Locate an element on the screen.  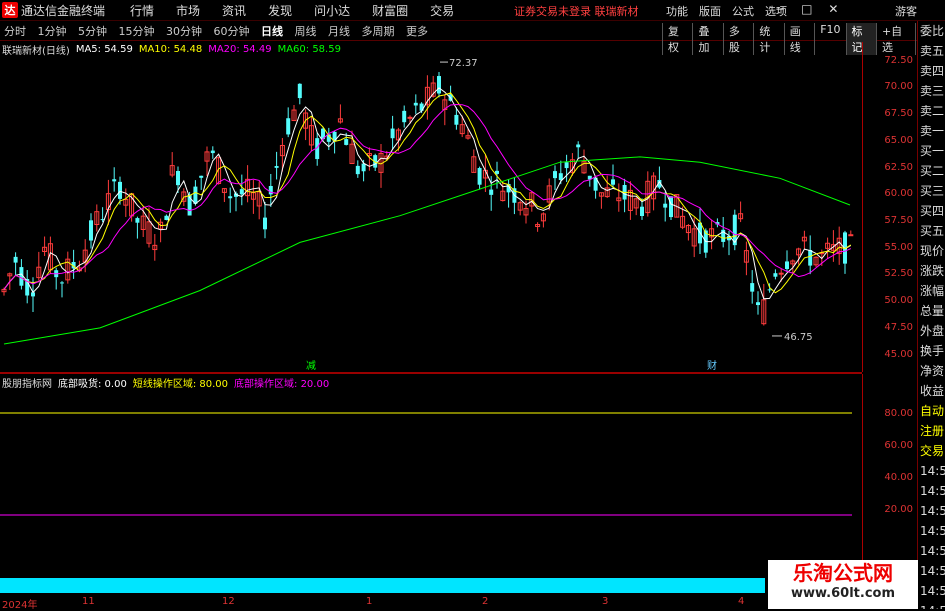
side-item: 涨幅 is located at coordinates (931, 291).